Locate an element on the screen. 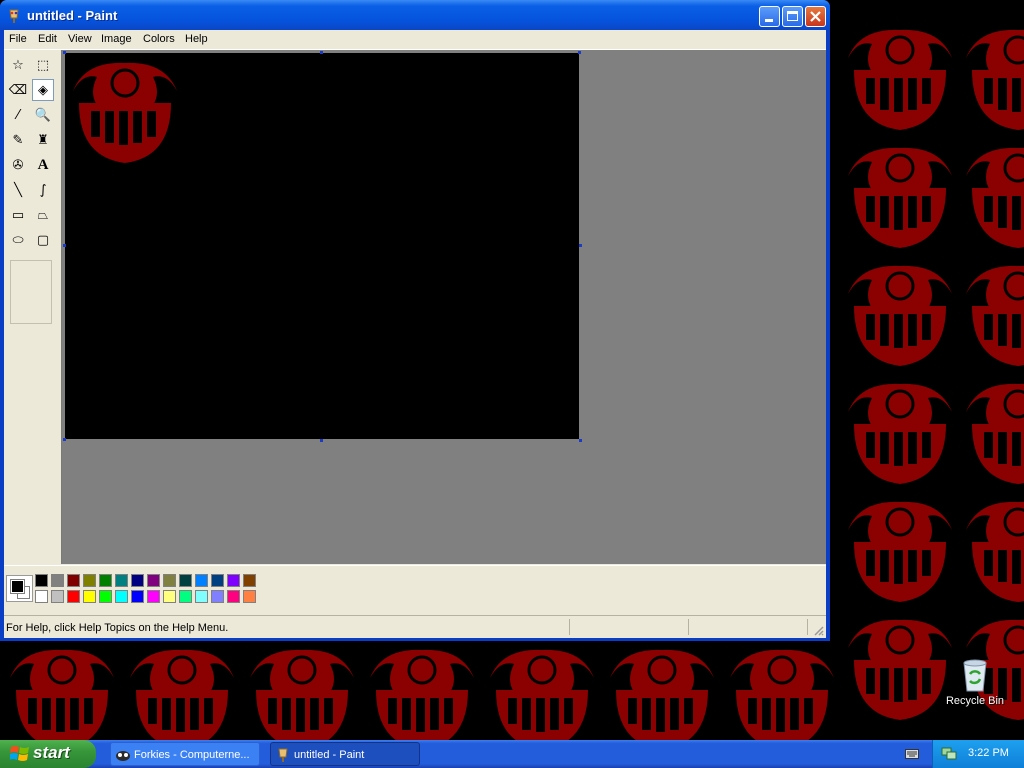  tool-free-form-select: ☆ is located at coordinates (18, 65).